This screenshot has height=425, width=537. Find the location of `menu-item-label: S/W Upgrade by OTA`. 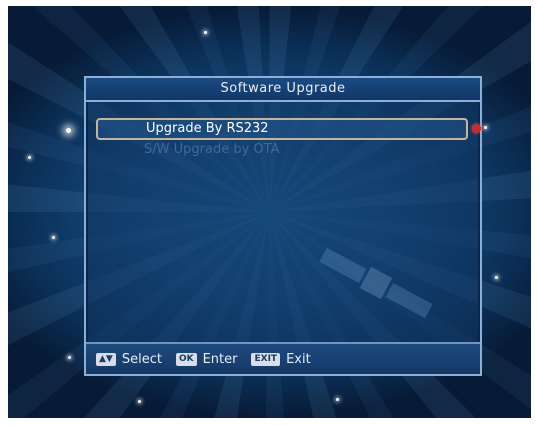

menu-item-label: S/W Upgrade by OTA is located at coordinates (212, 149).